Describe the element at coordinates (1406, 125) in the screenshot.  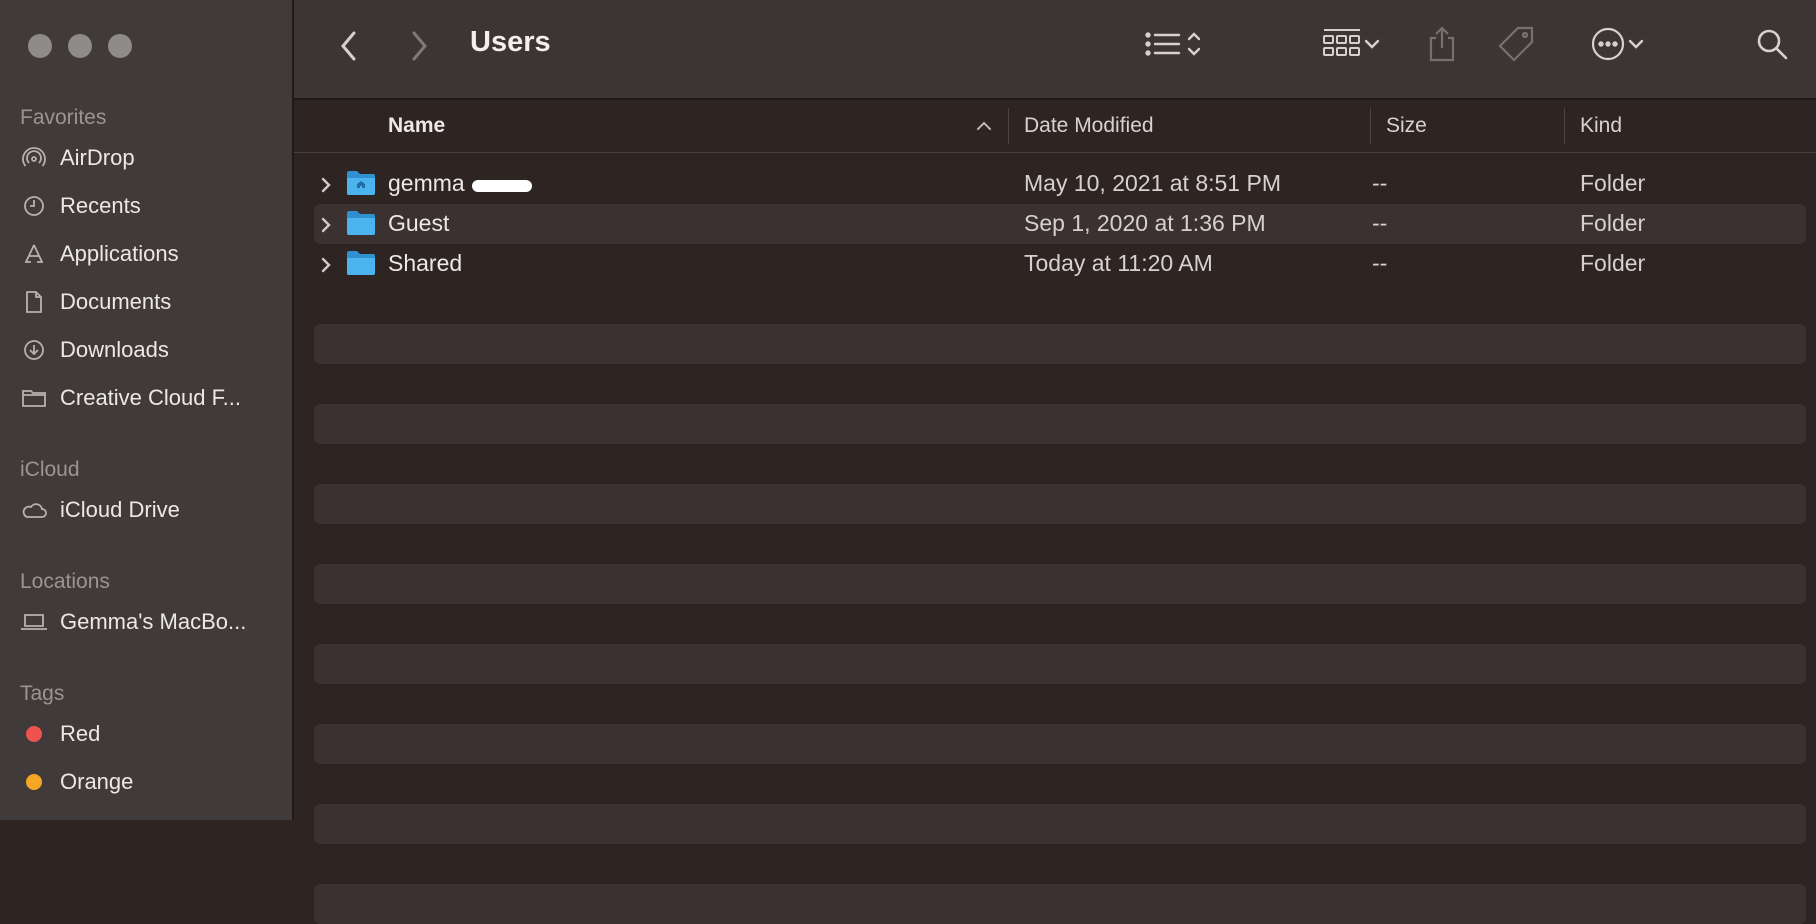
I see `column-size-label: Size` at that location.